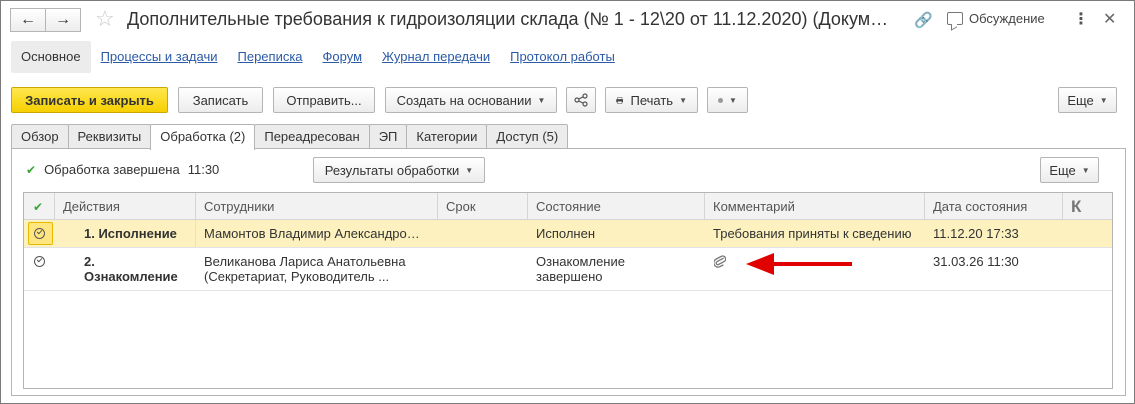 The height and width of the screenshot is (404, 1135). I want to click on tab-processing: Обработка (2), so click(203, 137).